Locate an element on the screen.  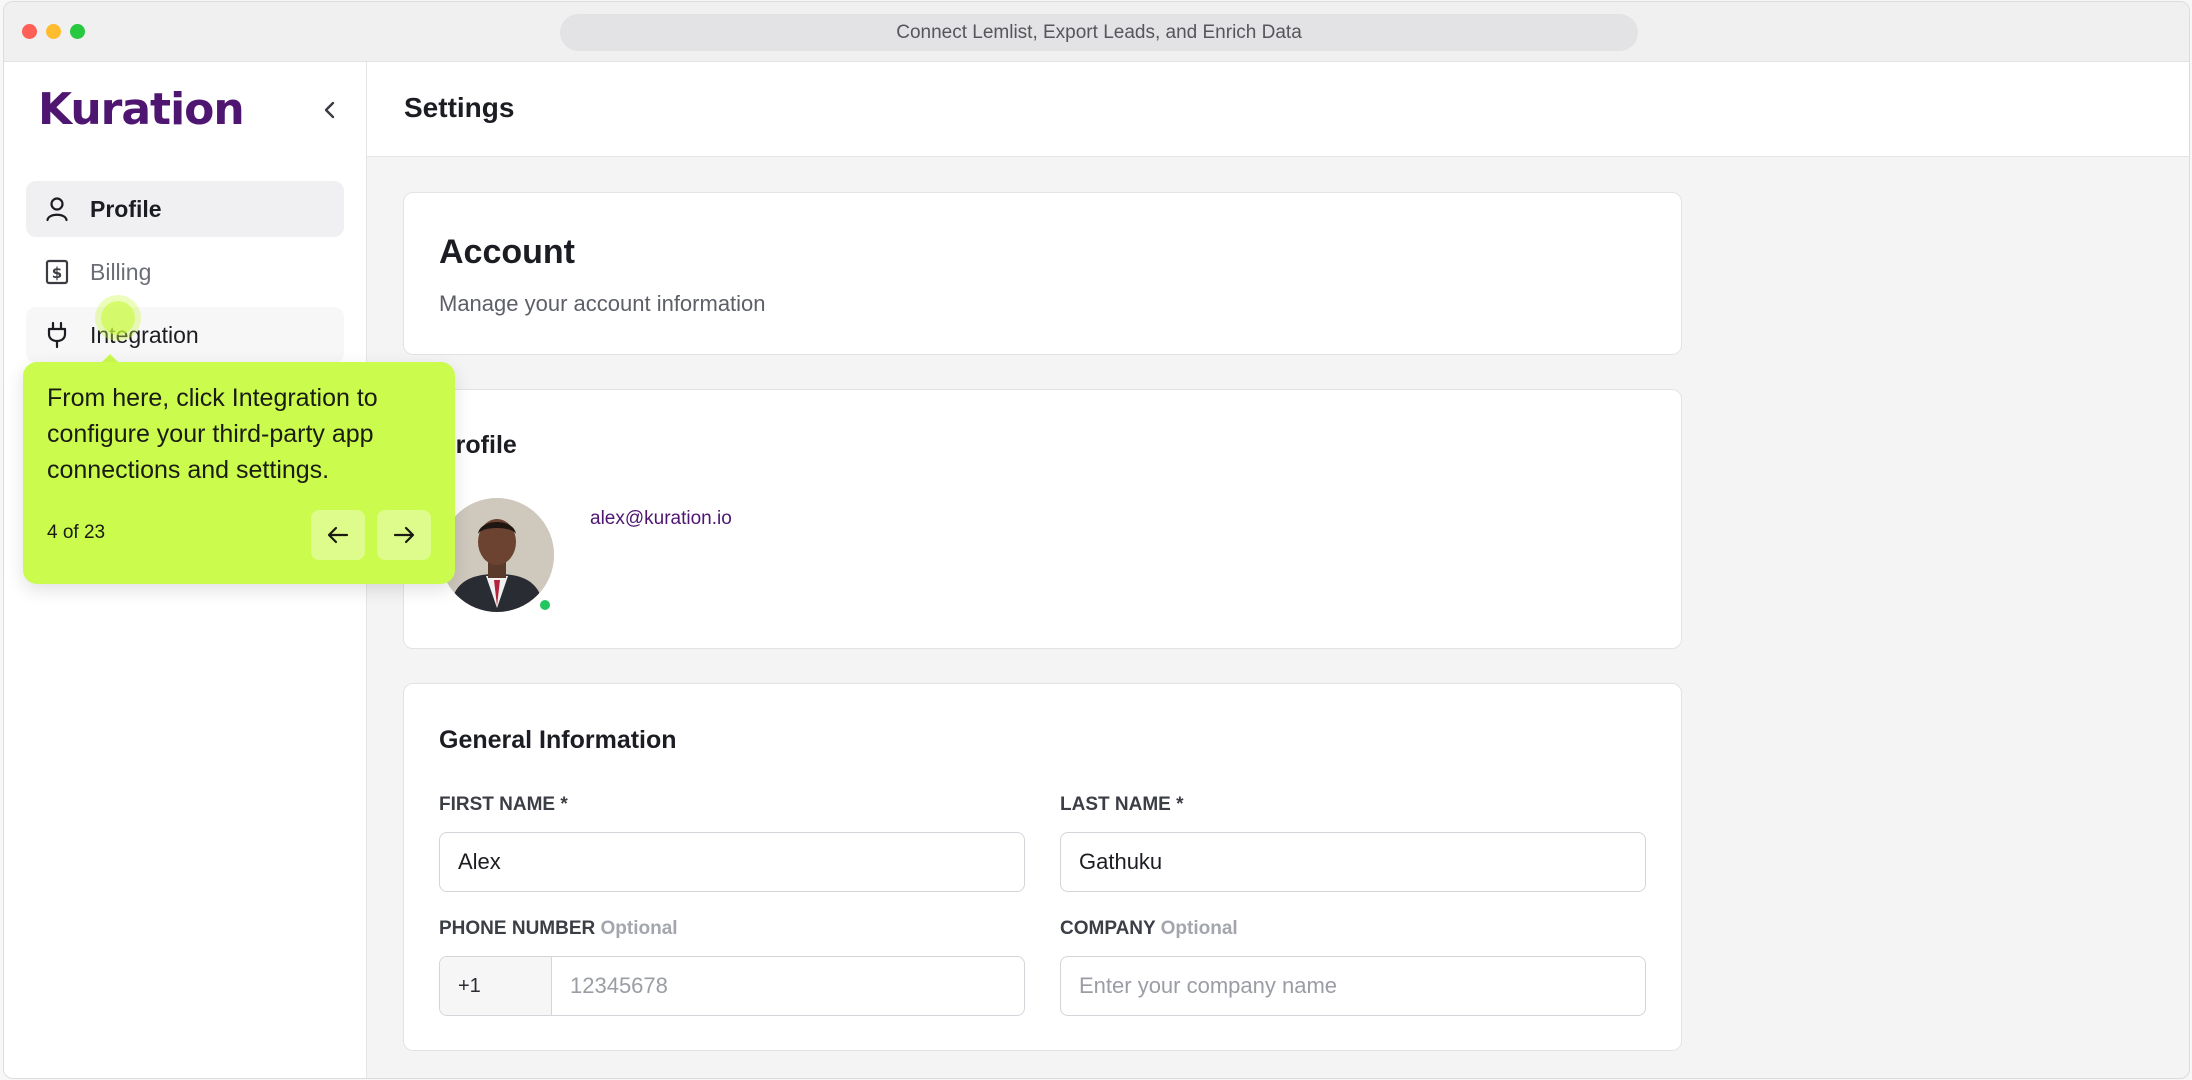
tooltip-next-button is located at coordinates (404, 535).